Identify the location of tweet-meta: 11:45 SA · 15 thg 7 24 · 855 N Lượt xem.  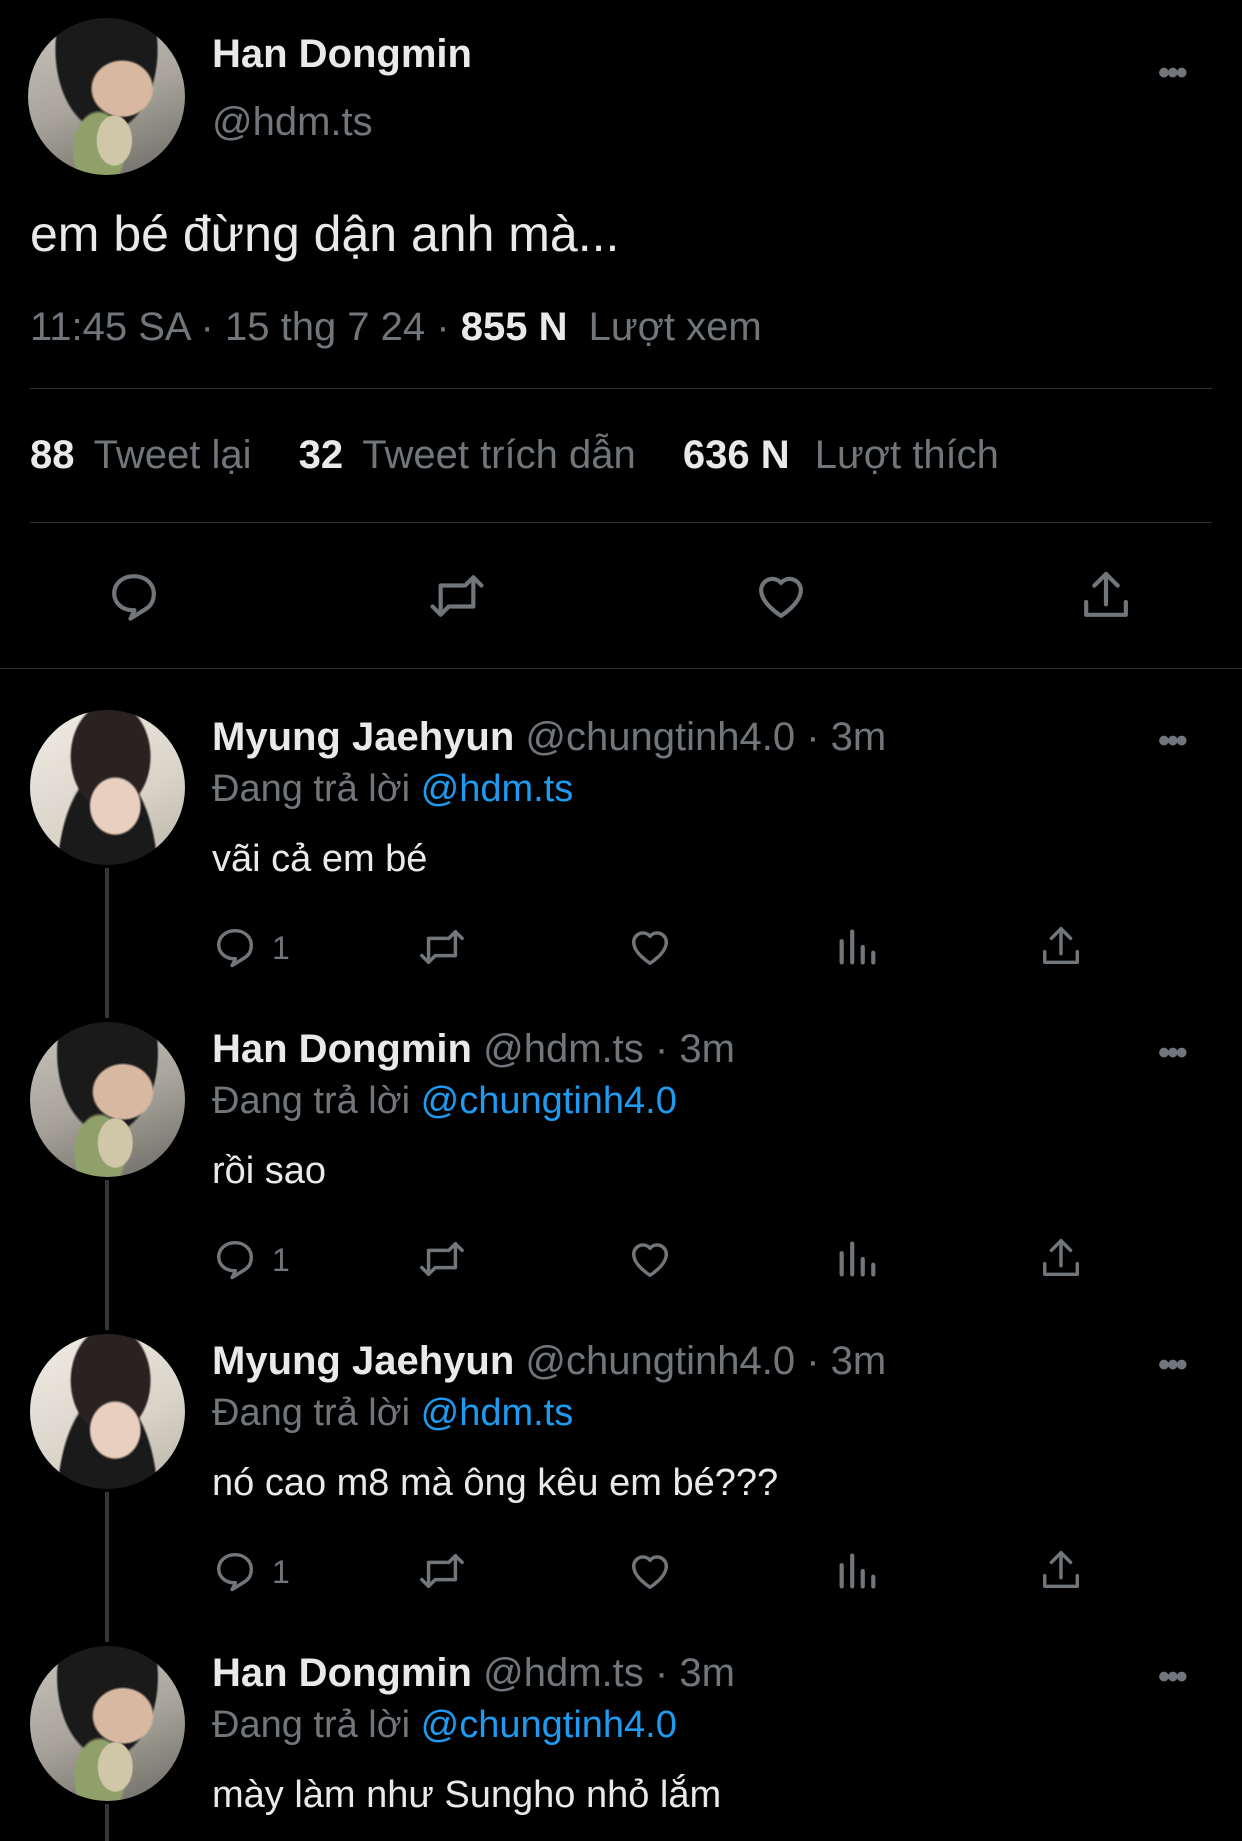
(396, 327).